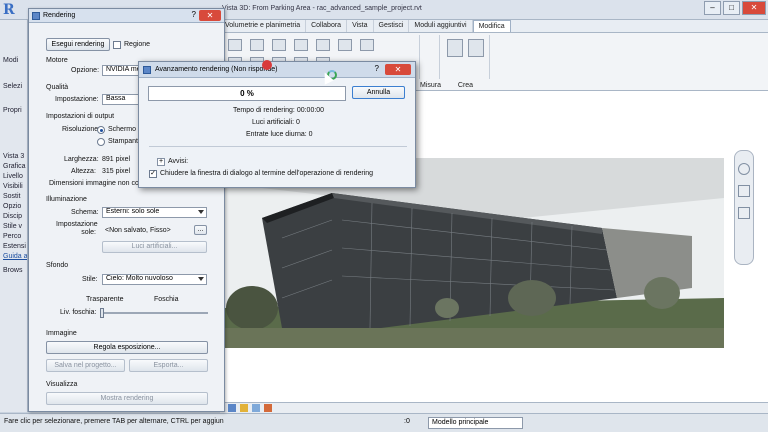 The image size is (768, 432). I want to click on move-icon, so click(301, 45).